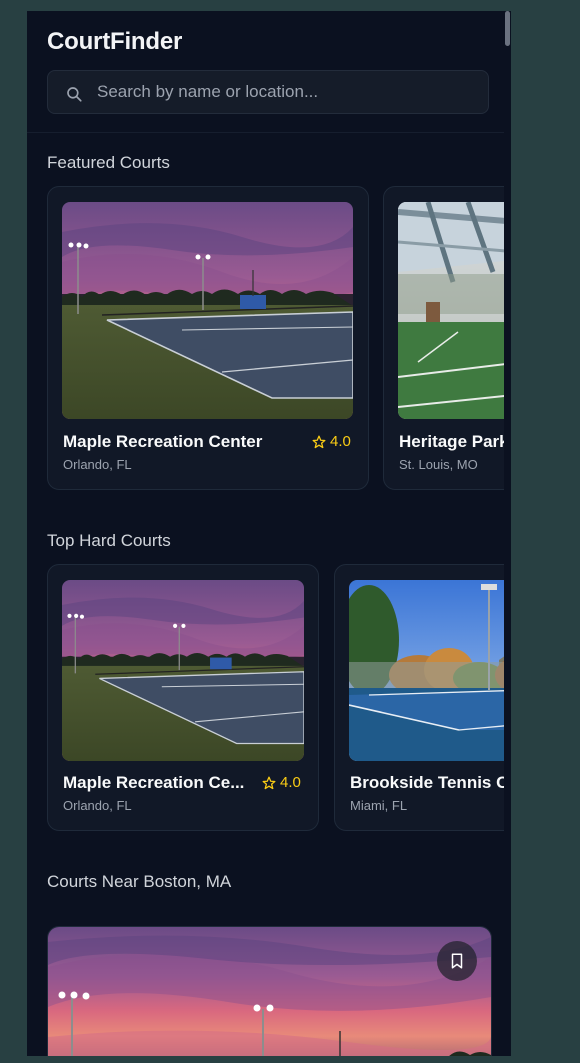 This screenshot has height=1063, width=580. What do you see at coordinates (429, 782) in the screenshot?
I see `court-name: Brookside Tennis C` at bounding box center [429, 782].